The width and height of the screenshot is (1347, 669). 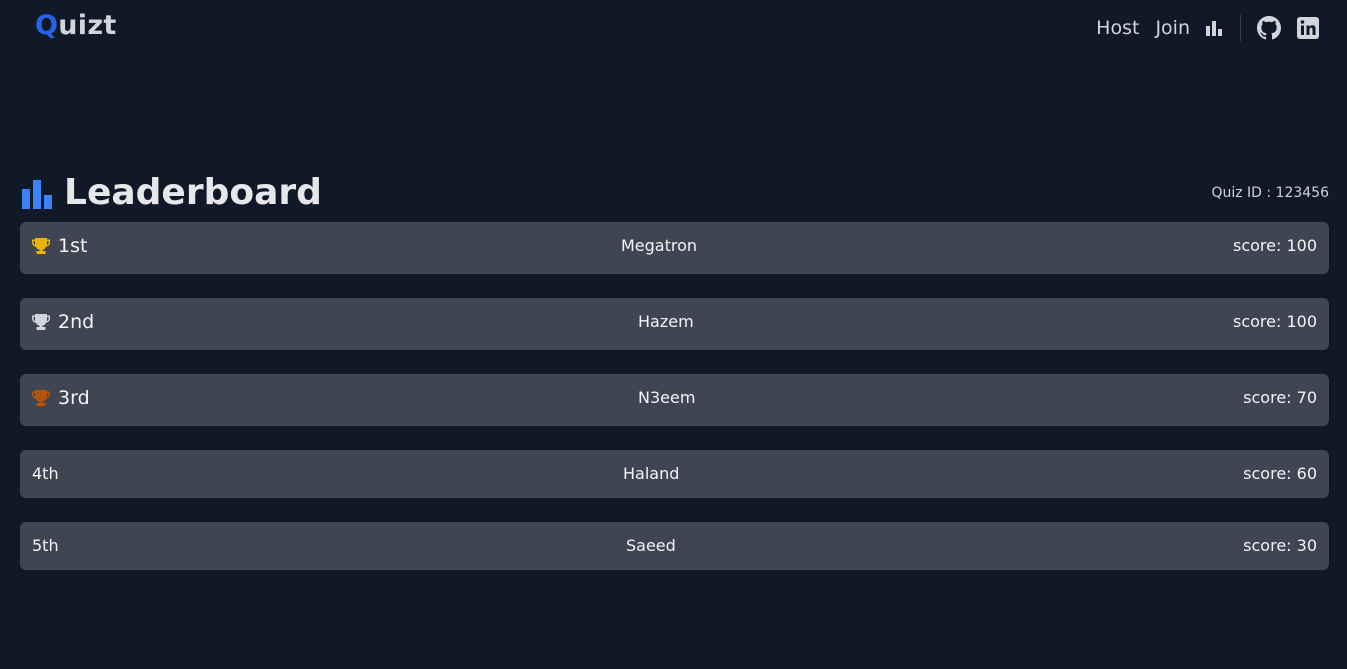 I want to click on silver-trophy-icon, so click(x=41, y=322).